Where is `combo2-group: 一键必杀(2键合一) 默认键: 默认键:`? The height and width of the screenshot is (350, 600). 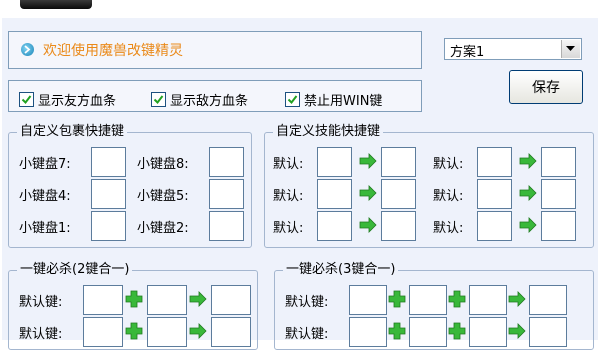 combo2-group: 一键必杀(2键合一) 默认键: 默认键: is located at coordinates (133, 306).